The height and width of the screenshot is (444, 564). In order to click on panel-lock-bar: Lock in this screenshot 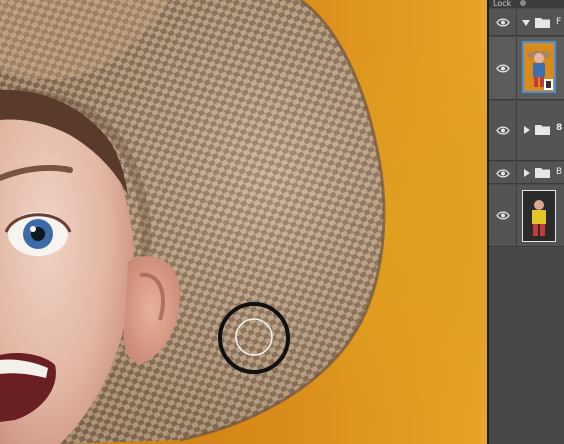, I will do `click(526, 4)`.